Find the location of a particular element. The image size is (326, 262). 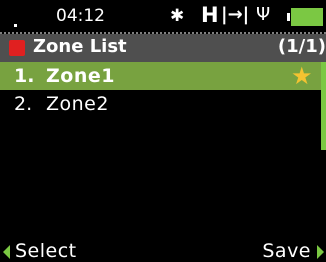

title-bar: Zone List (1/1) is located at coordinates (163, 48).